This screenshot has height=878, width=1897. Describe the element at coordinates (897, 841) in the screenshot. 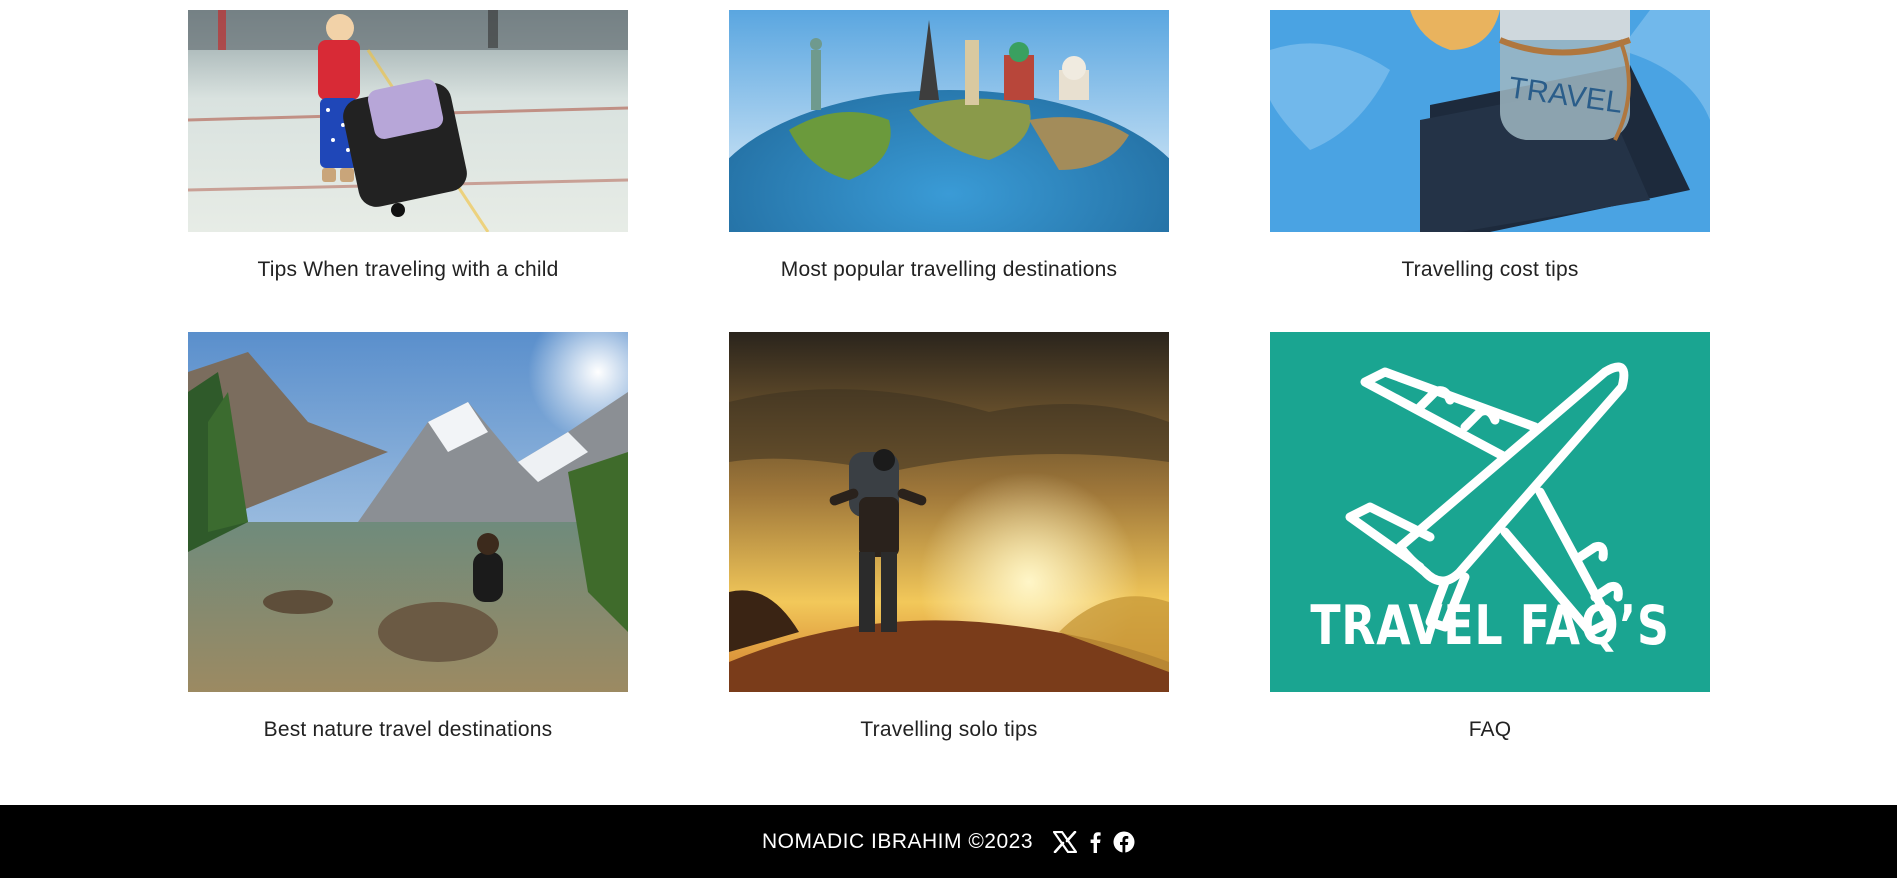

I see `footer-copyright: NOMADIC IBRAHIM ©2023` at that location.